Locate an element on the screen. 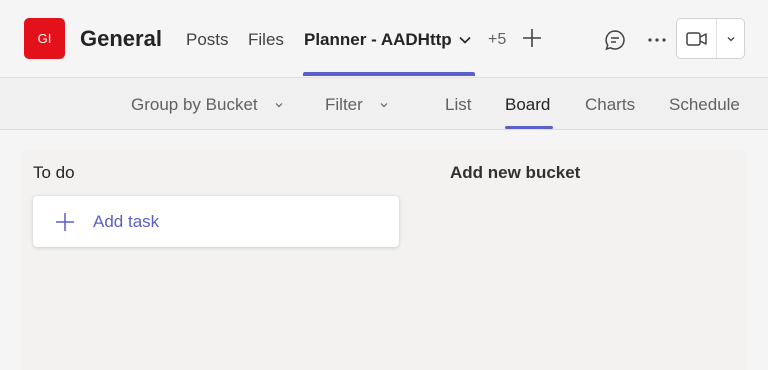  active-tab-indicator is located at coordinates (389, 74).